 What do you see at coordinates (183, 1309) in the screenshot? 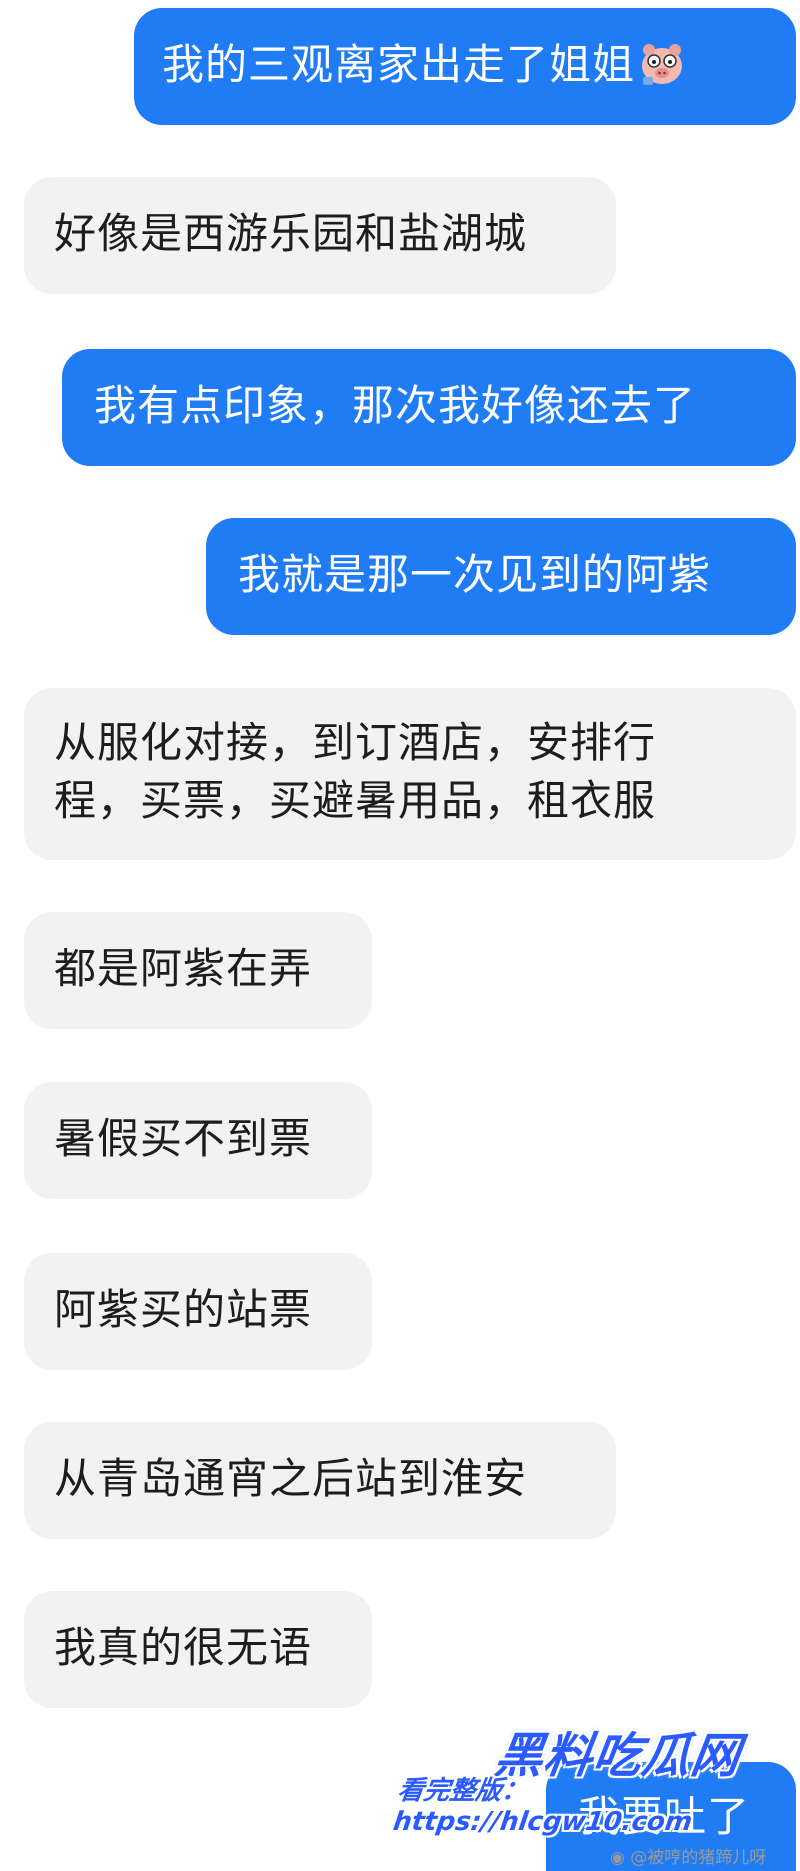
I see `message-text: 阿紫买的站票` at bounding box center [183, 1309].